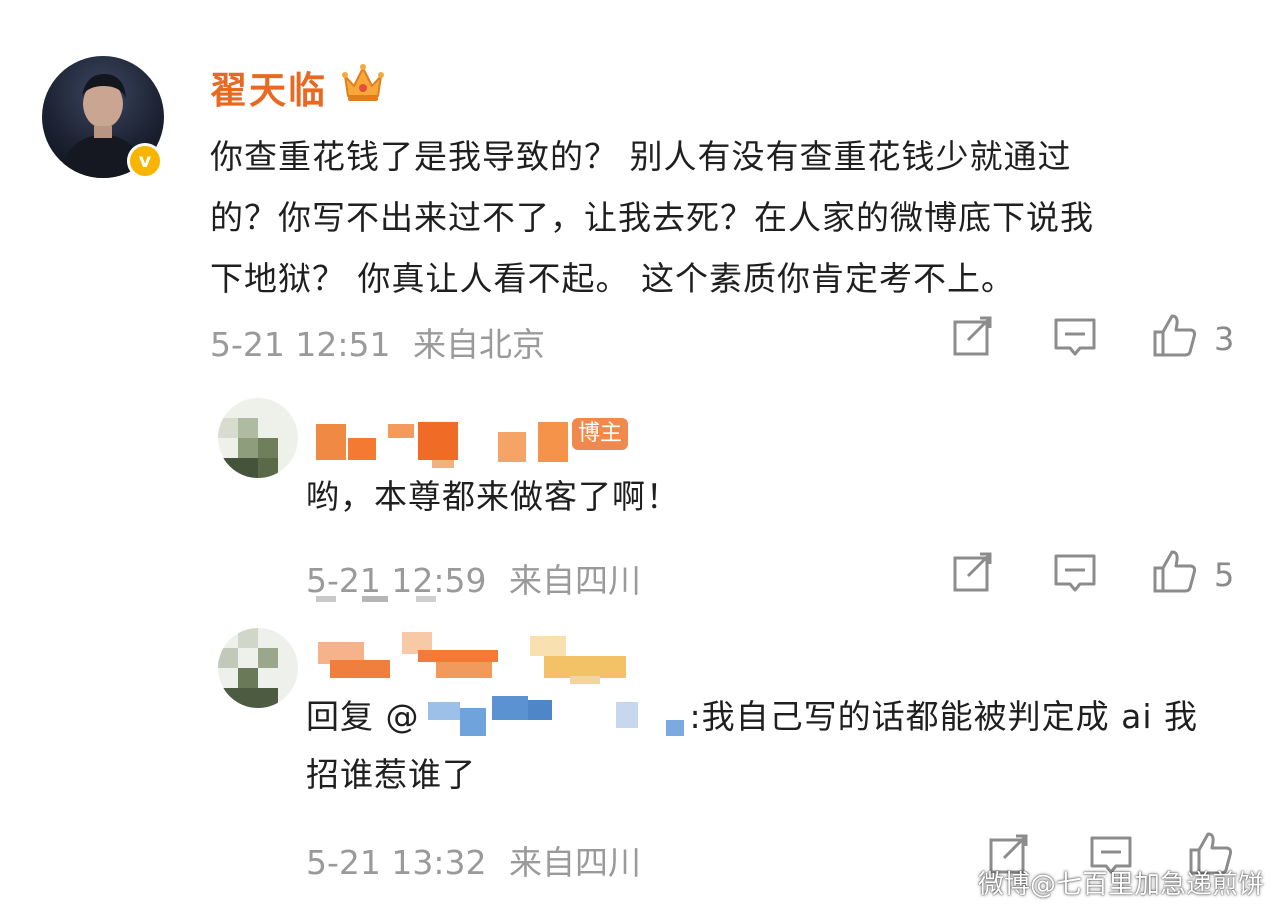 Image resolution: width=1280 pixels, height=911 pixels. I want to click on comment-meta: 5-21 12:51 来自北京, so click(377, 342).